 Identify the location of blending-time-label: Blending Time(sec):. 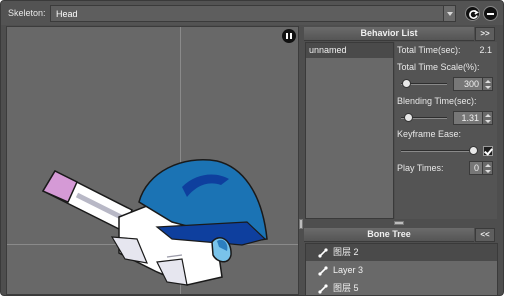
(437, 101).